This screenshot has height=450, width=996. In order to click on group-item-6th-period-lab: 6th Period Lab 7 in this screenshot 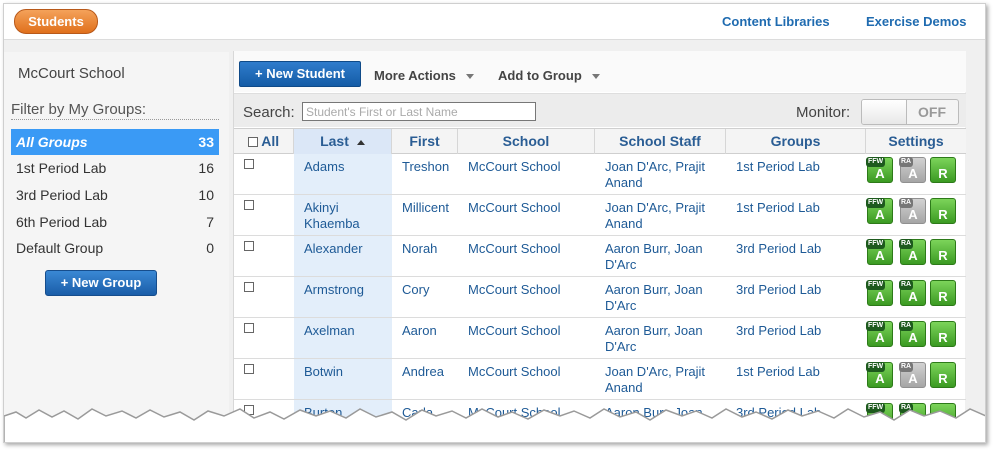, I will do `click(115, 222)`.